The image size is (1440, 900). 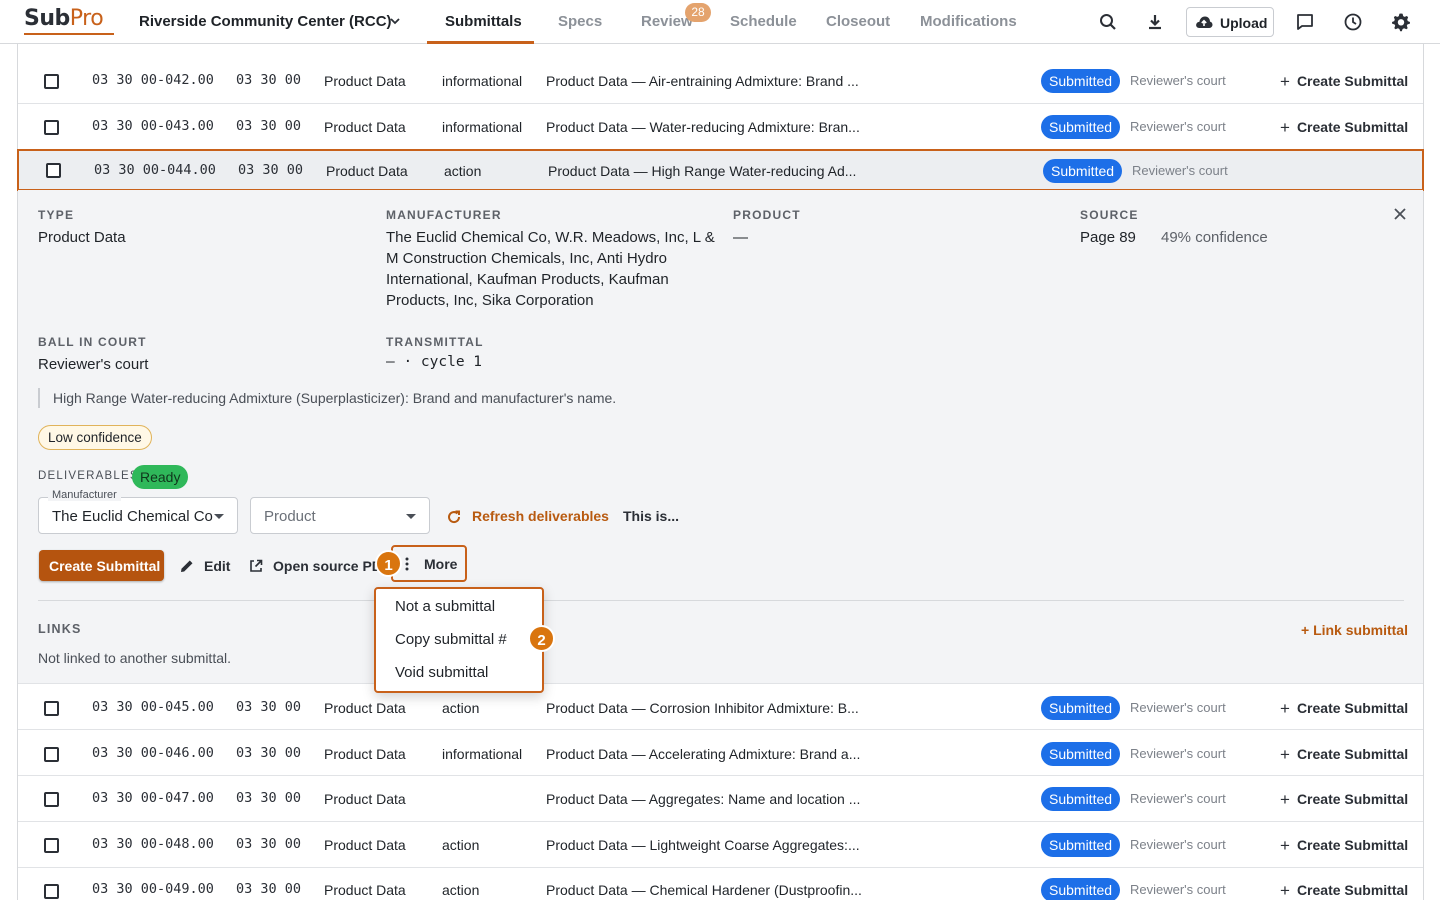 I want to click on source-label: SOURCE, so click(x=1109, y=215).